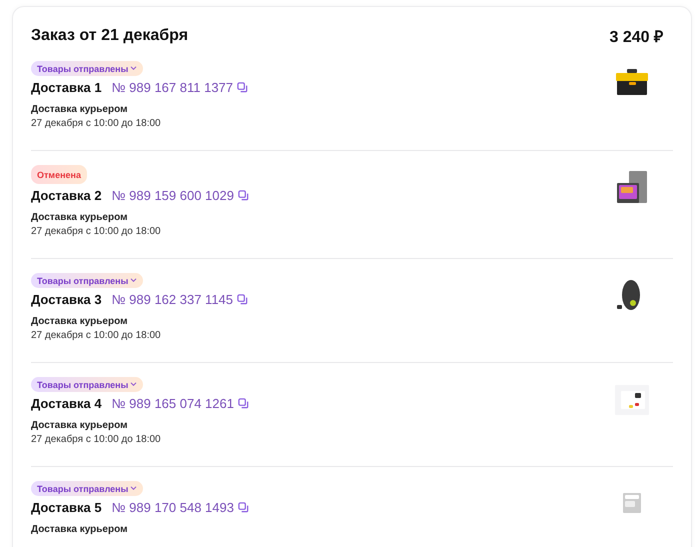 The height and width of the screenshot is (547, 700). Describe the element at coordinates (66, 507) in the screenshot. I see `delivery-title: Доставка 5` at that location.